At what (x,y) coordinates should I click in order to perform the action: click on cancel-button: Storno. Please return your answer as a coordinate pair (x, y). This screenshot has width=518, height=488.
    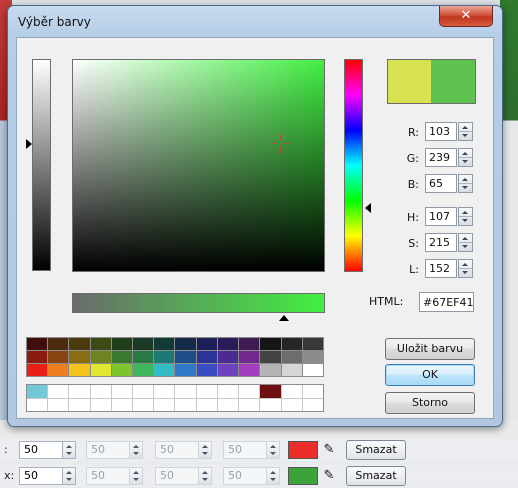
    Looking at the image, I should click on (430, 403).